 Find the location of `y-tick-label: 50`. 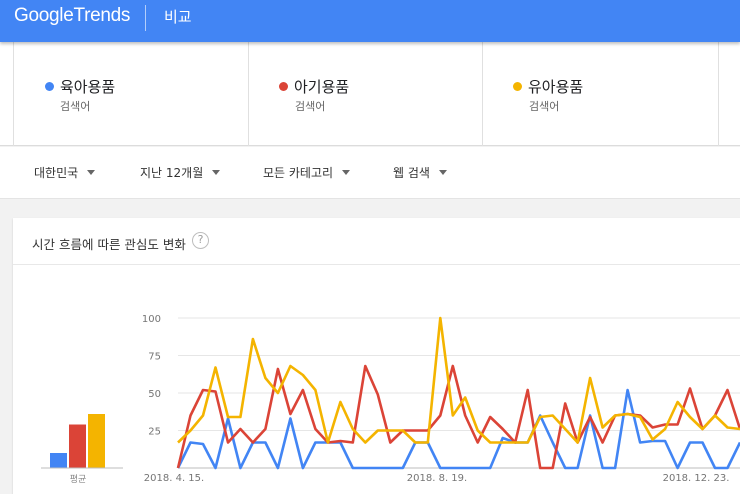

y-tick-label: 50 is located at coordinates (154, 394).